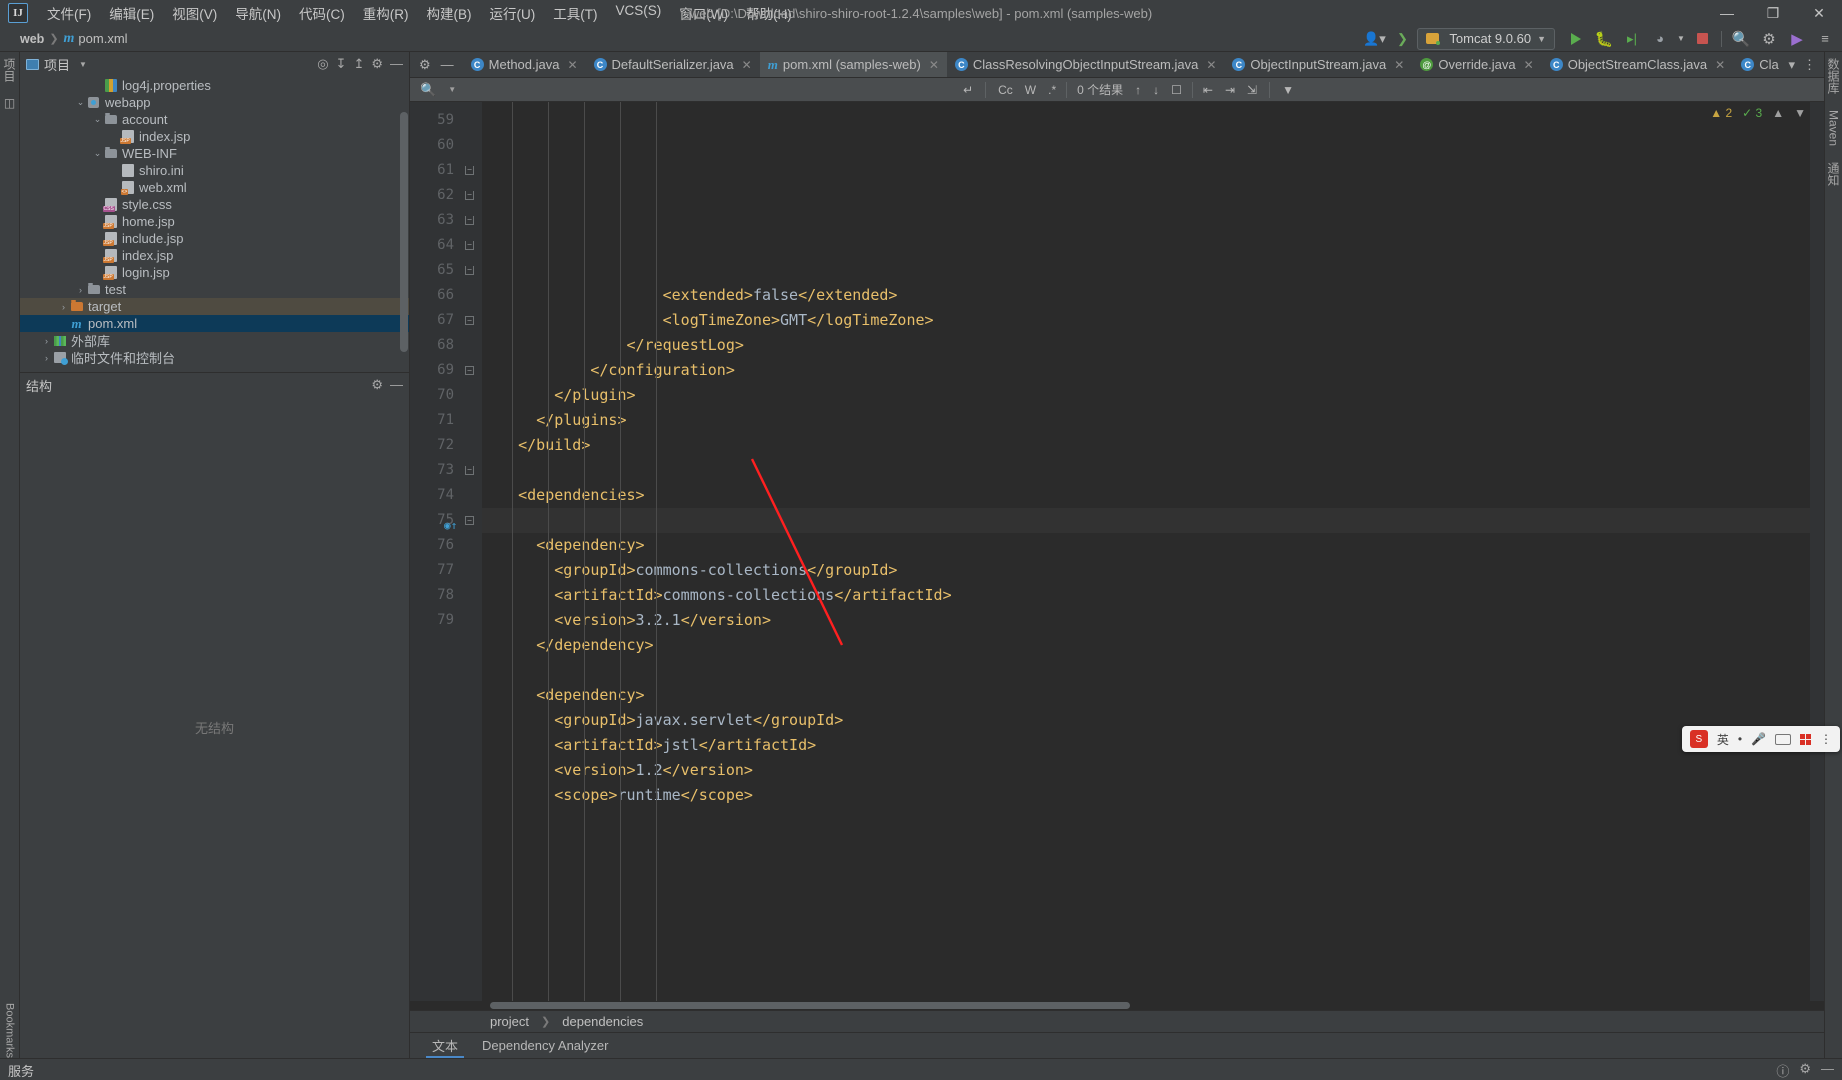  What do you see at coordinates (545, 1045) in the screenshot?
I see `editor-detail-tab-1: Dependency Analyzer` at bounding box center [545, 1045].